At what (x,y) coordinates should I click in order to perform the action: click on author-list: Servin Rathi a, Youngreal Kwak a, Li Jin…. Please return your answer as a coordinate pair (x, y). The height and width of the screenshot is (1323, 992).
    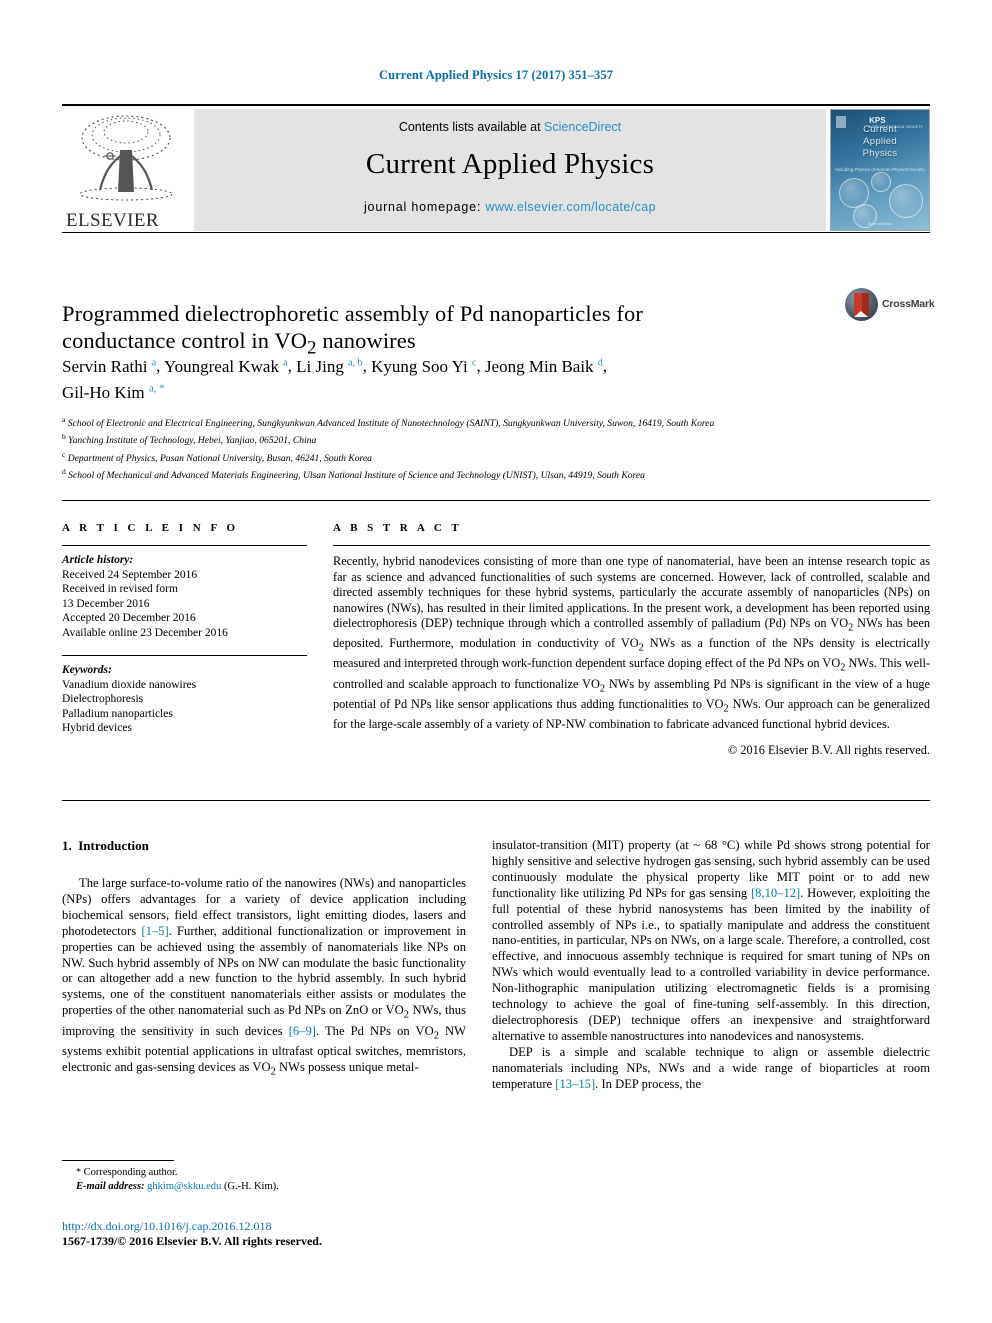
    Looking at the image, I should click on (335, 379).